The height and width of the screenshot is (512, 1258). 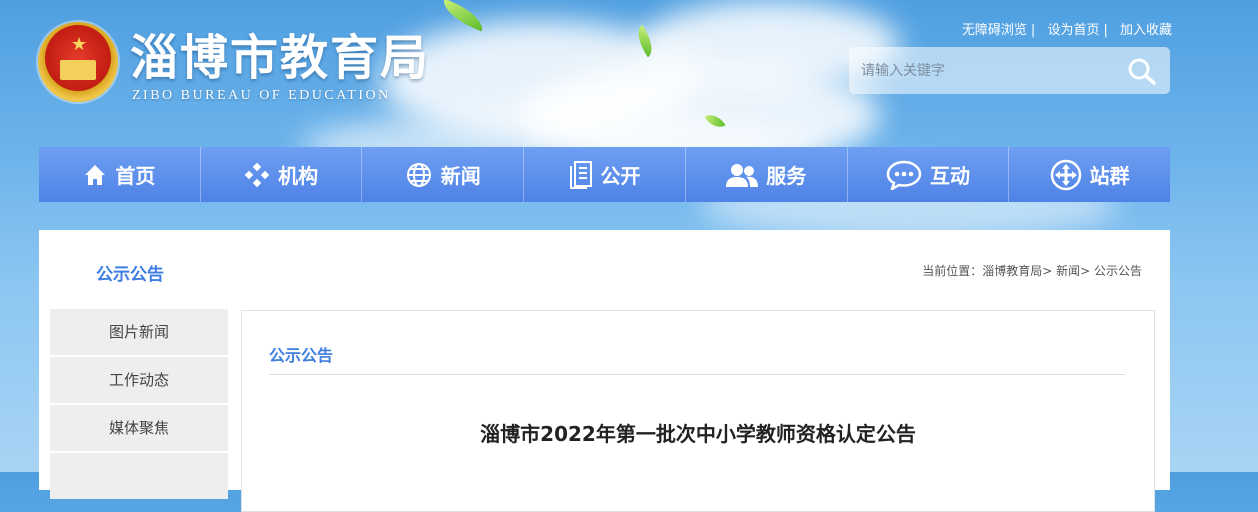 I want to click on home-icon, so click(x=95, y=174).